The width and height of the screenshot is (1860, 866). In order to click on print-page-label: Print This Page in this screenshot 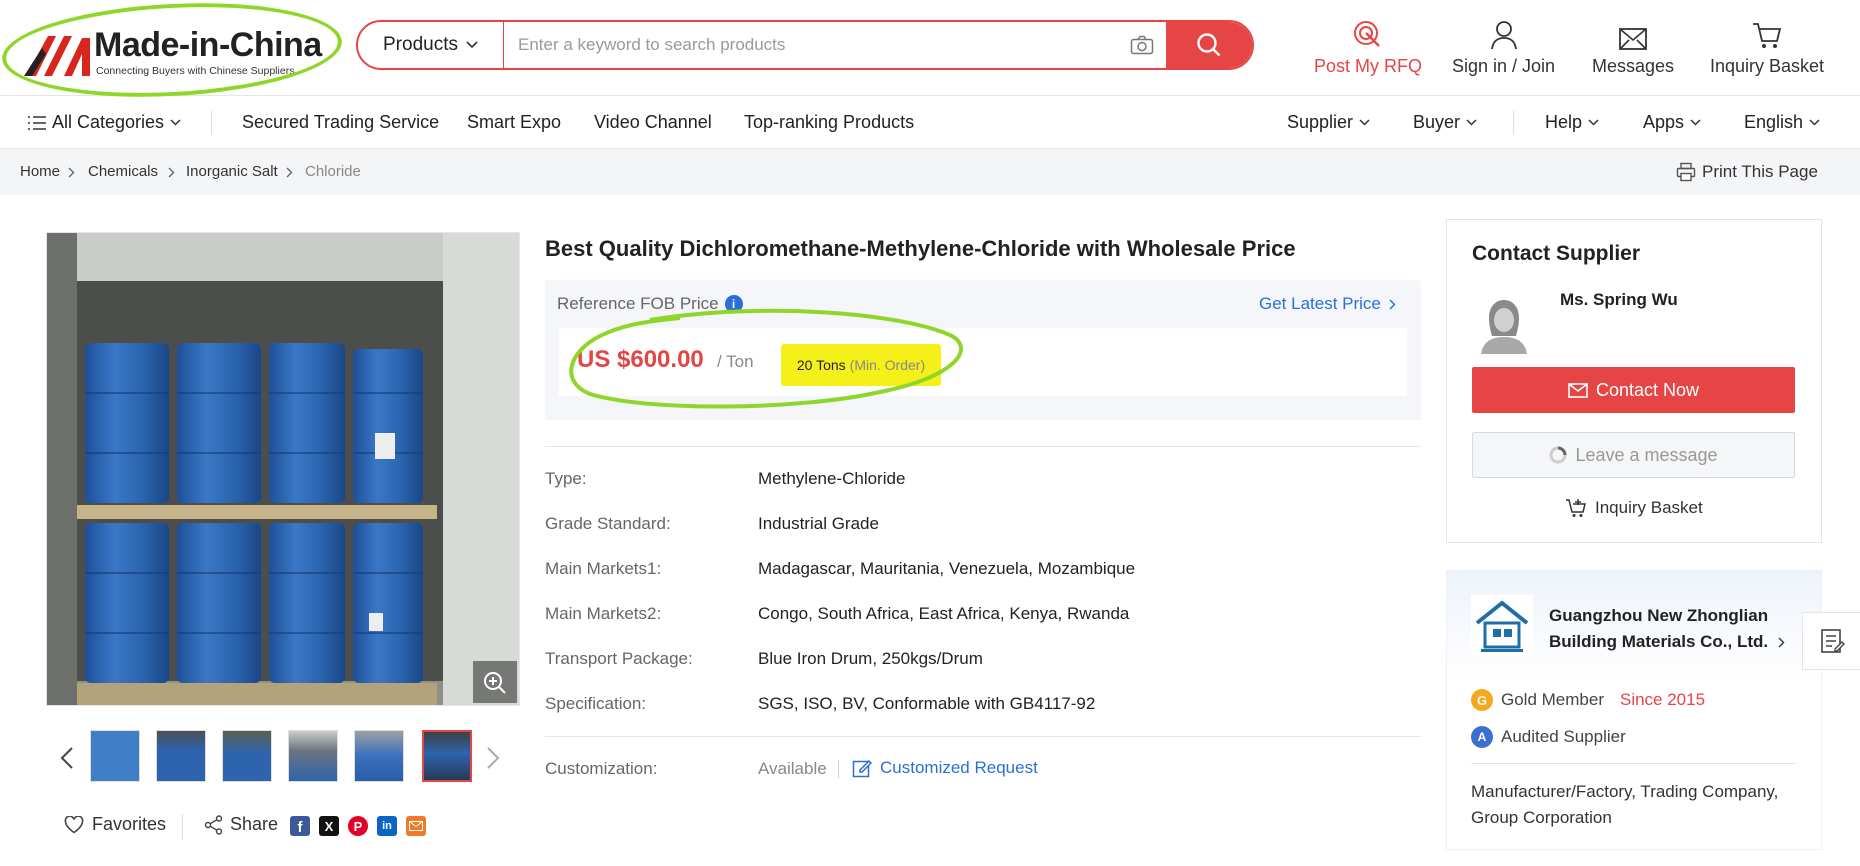, I will do `click(1760, 171)`.